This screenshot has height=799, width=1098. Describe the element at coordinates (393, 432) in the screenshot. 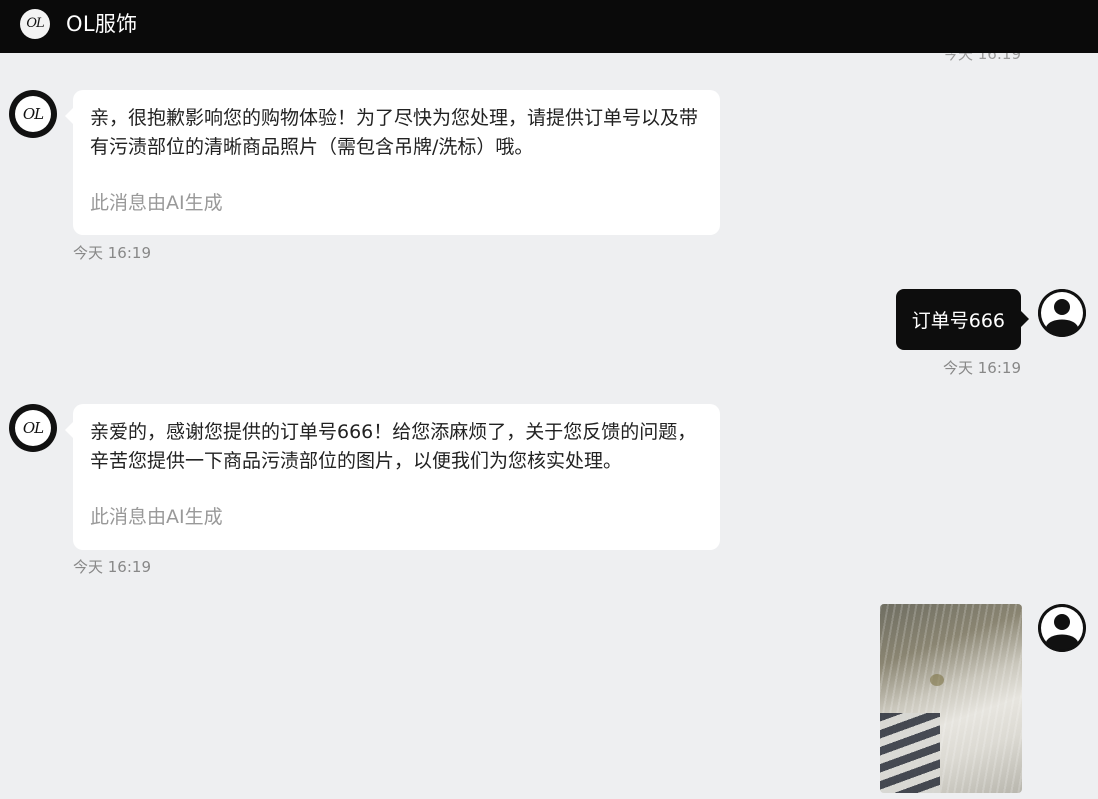

I see `message-text-line: 亲爱的，感谢您提供的订单号666！给您添麻烦了，关于您反馈的问题，` at that location.